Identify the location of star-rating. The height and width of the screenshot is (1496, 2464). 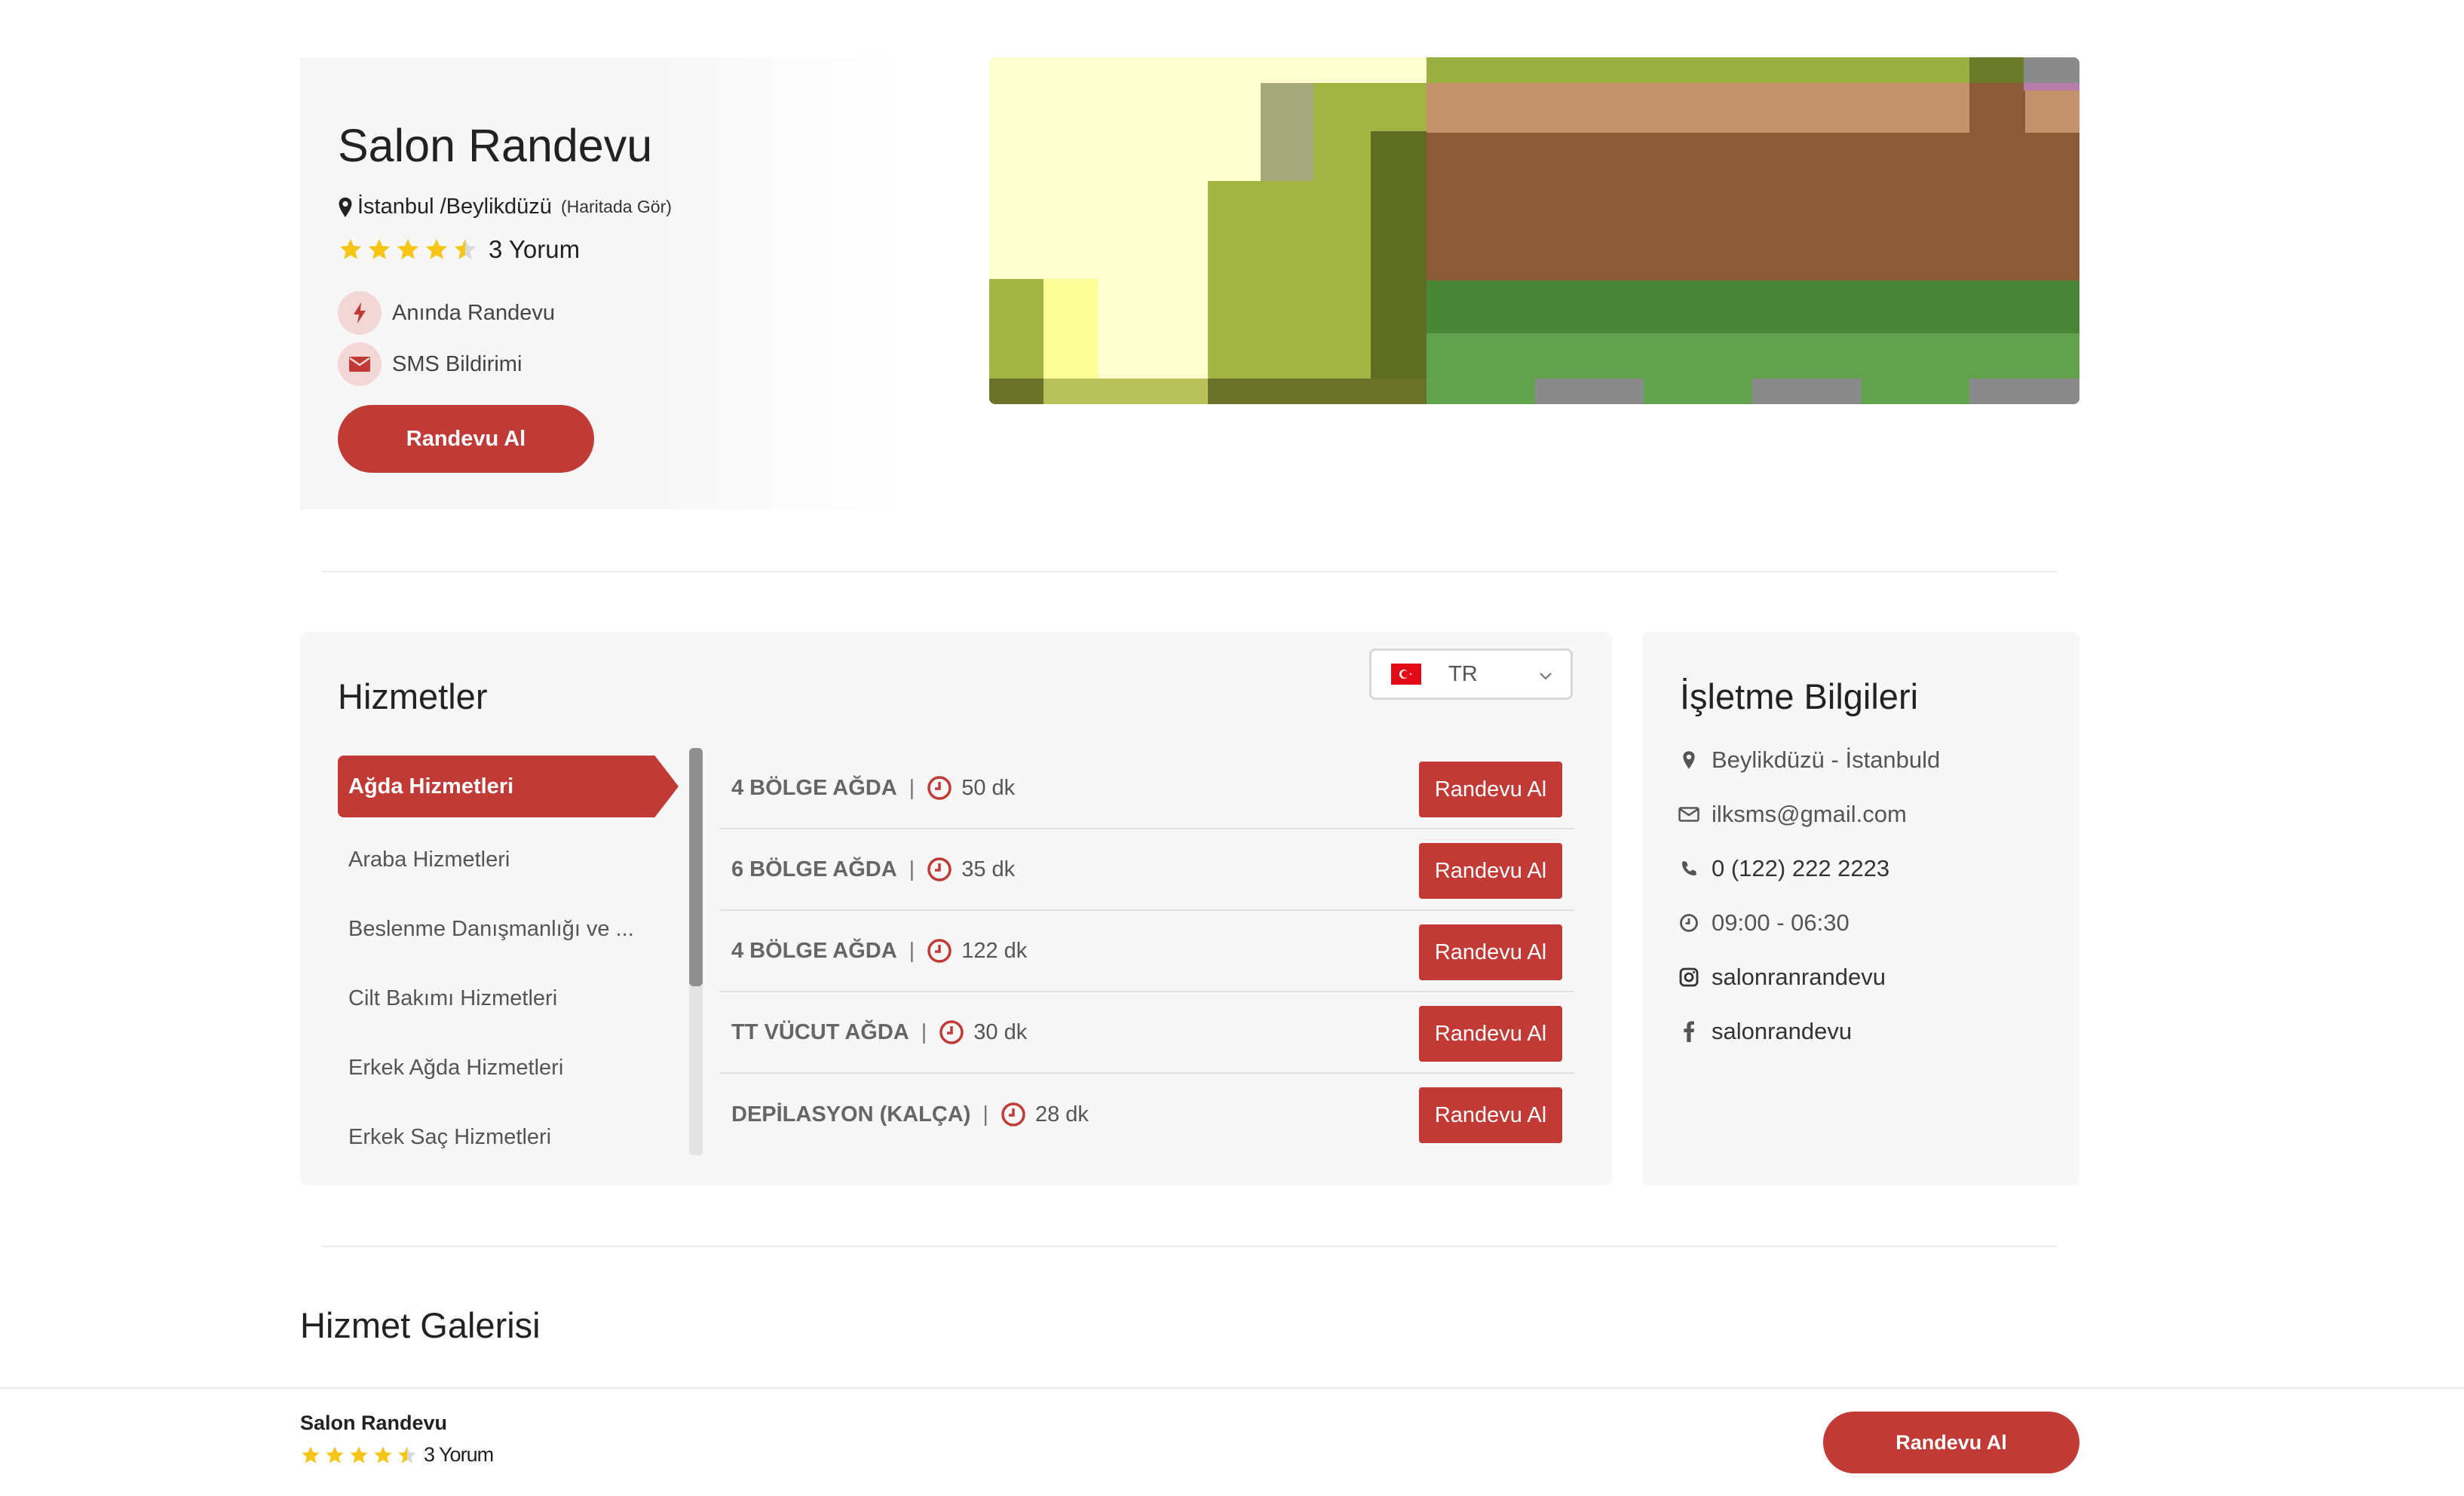
(408, 249).